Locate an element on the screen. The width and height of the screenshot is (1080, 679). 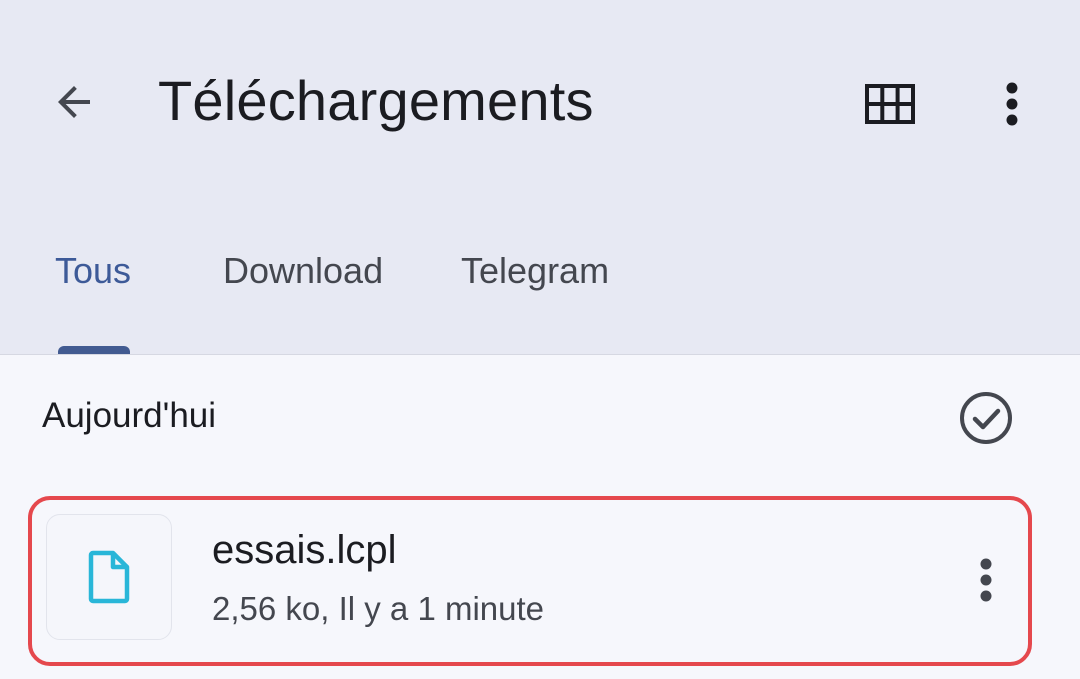
back-button is located at coordinates (74, 102).